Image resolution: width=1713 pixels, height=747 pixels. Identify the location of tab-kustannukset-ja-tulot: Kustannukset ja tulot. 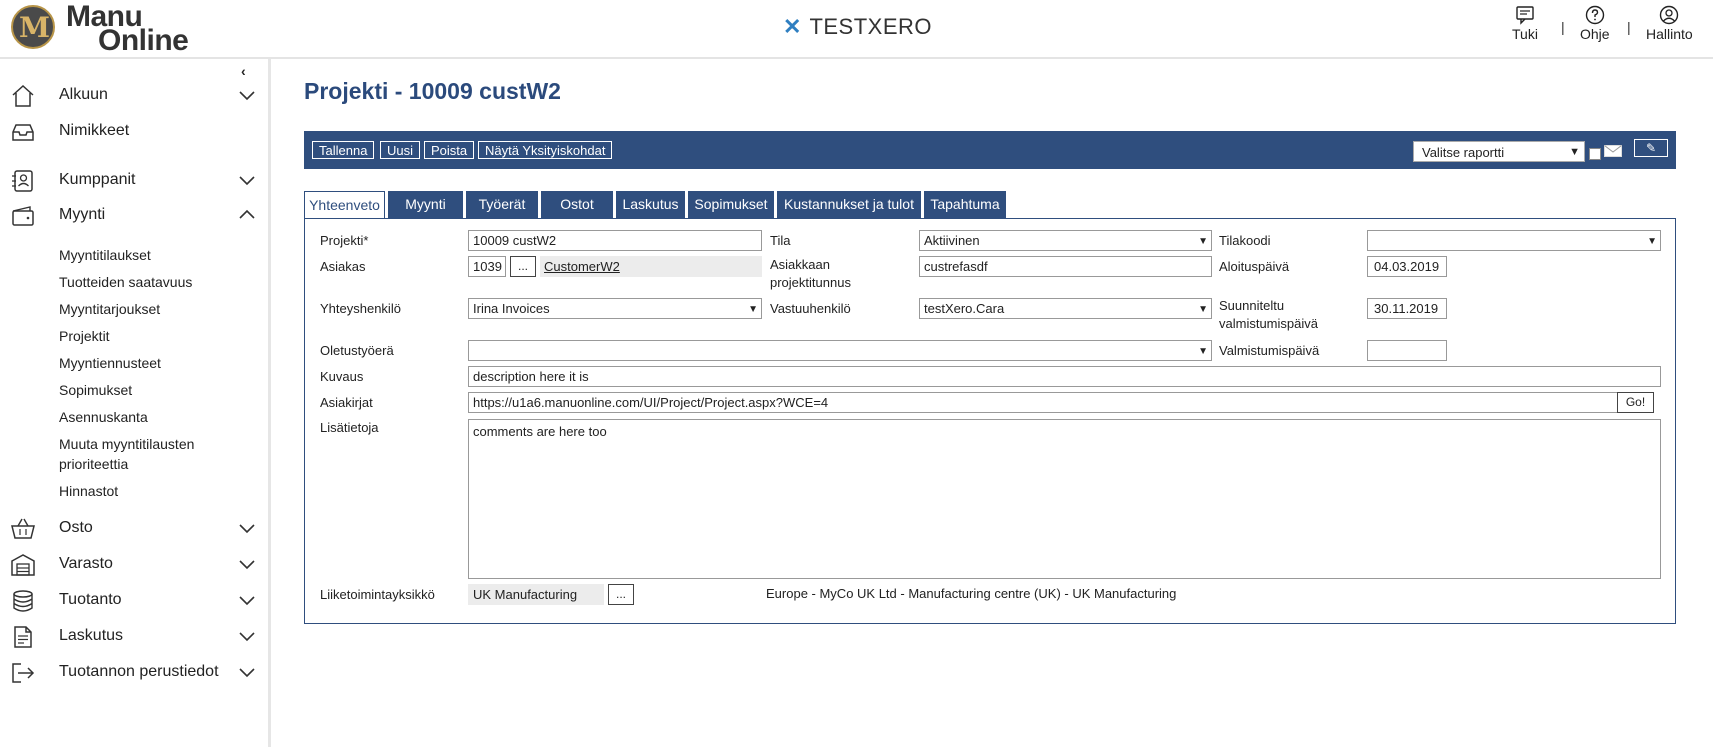
(849, 204).